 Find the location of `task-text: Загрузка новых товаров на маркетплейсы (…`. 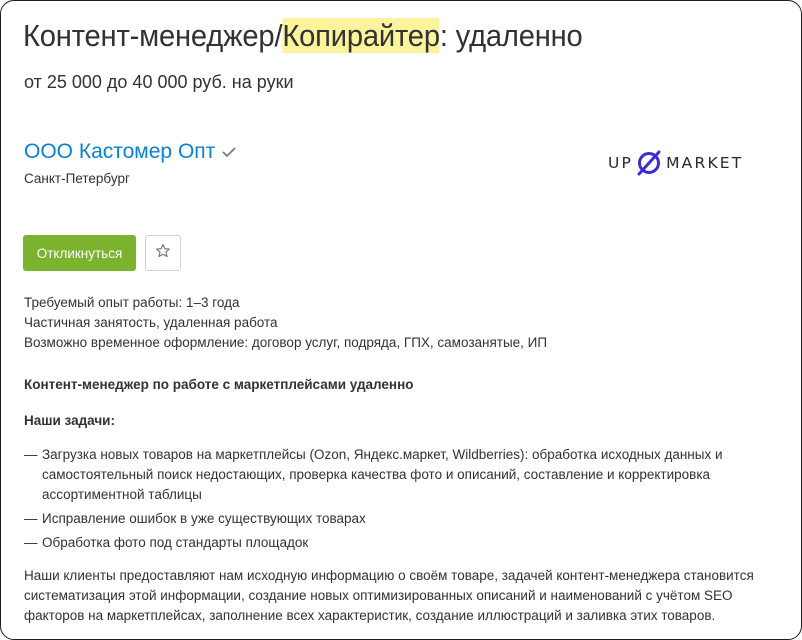

task-text: Загрузка новых товаров на маркетплейсы (… is located at coordinates (382, 474).